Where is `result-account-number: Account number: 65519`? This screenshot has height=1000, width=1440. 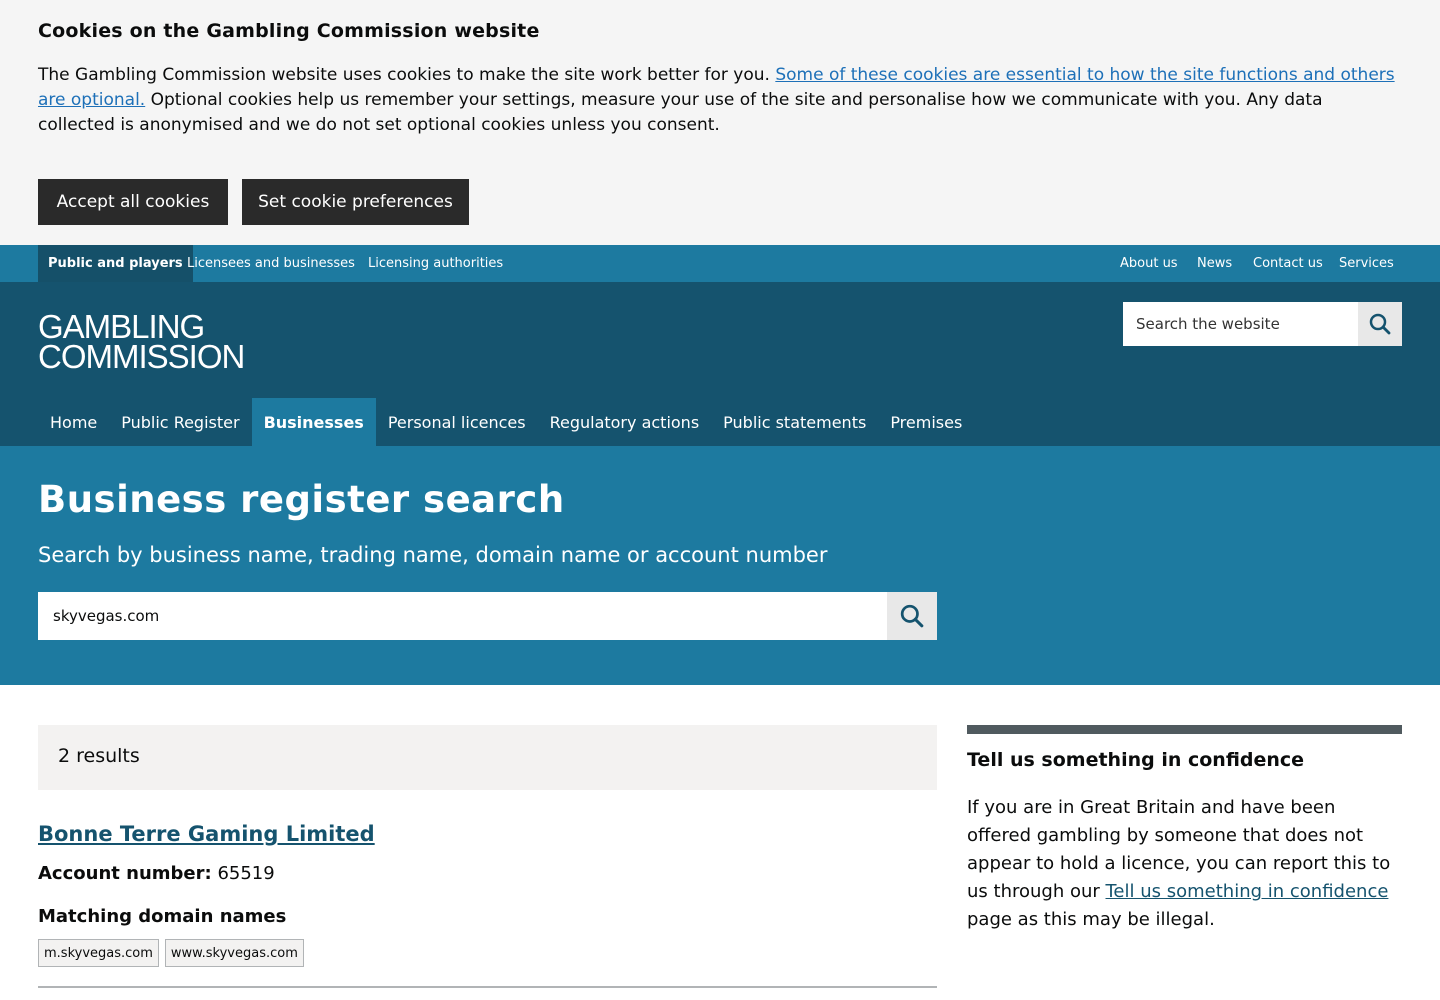 result-account-number: Account number: 65519 is located at coordinates (156, 873).